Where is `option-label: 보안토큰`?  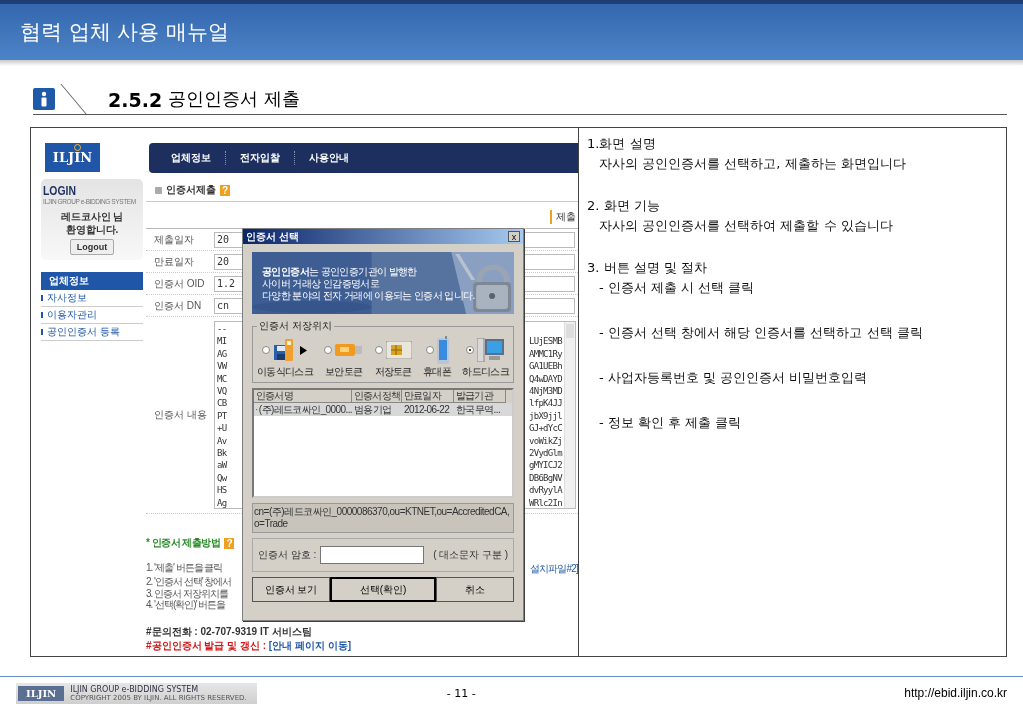
option-label: 보안토큰 is located at coordinates (344, 372).